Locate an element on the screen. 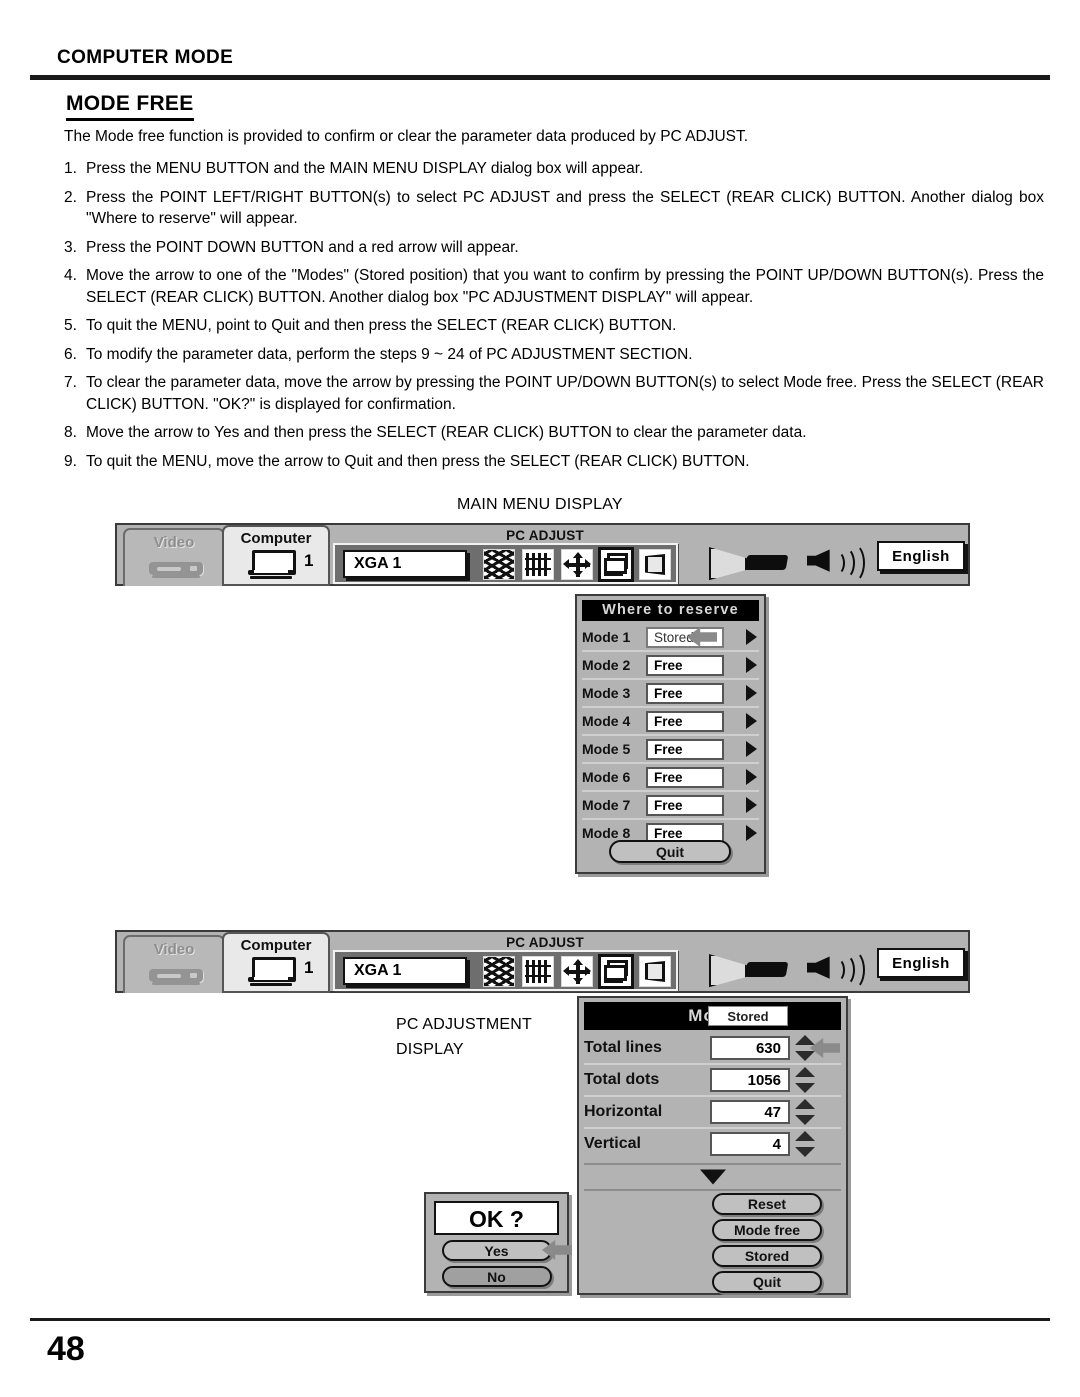 The width and height of the screenshot is (1080, 1397). page-section-title: COMPUTER MODE is located at coordinates (145, 57).